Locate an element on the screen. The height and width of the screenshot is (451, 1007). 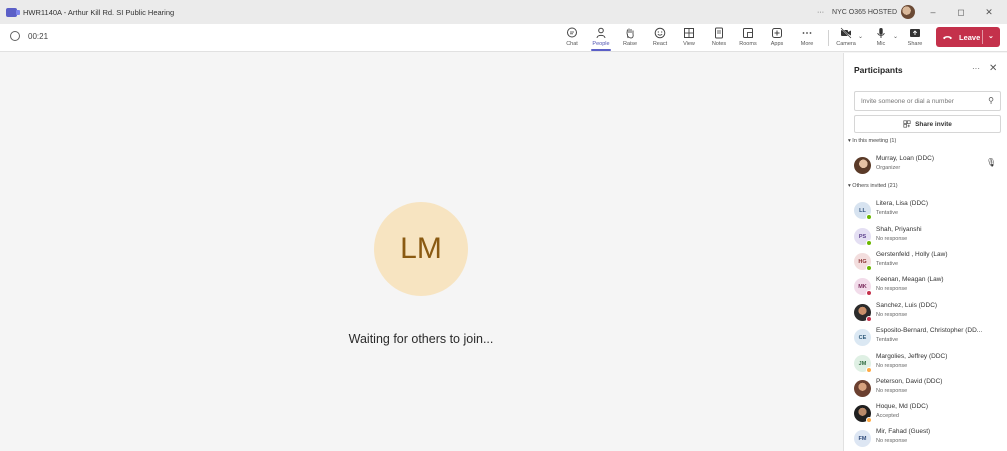
chat-icon is located at coordinates (572, 32).